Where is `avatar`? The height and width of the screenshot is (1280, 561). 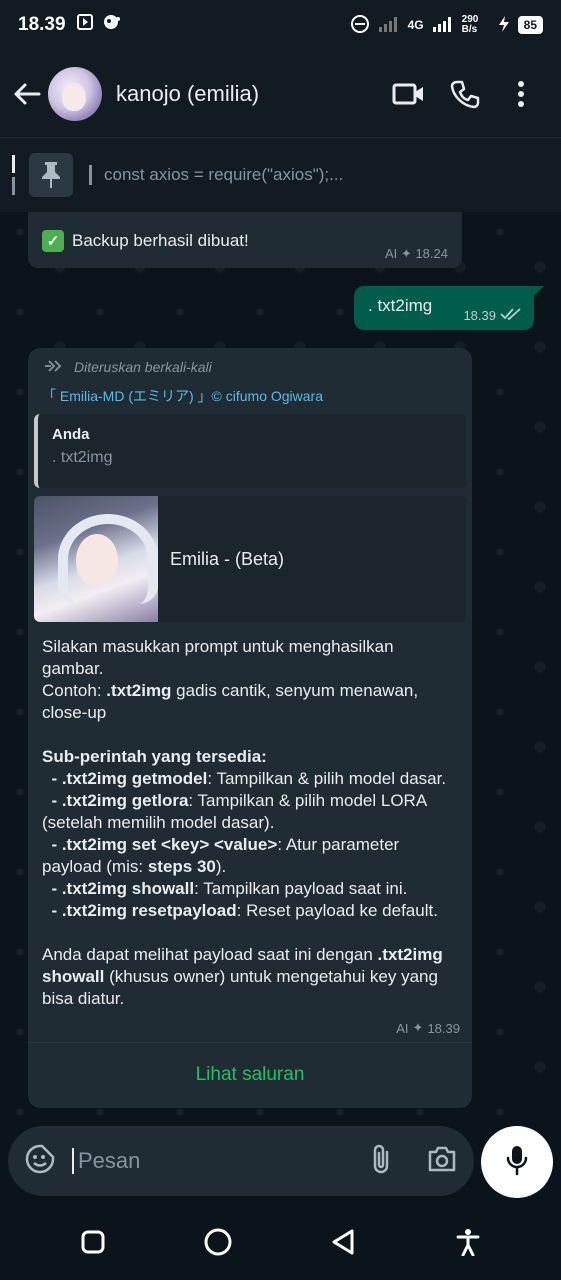
avatar is located at coordinates (75, 93).